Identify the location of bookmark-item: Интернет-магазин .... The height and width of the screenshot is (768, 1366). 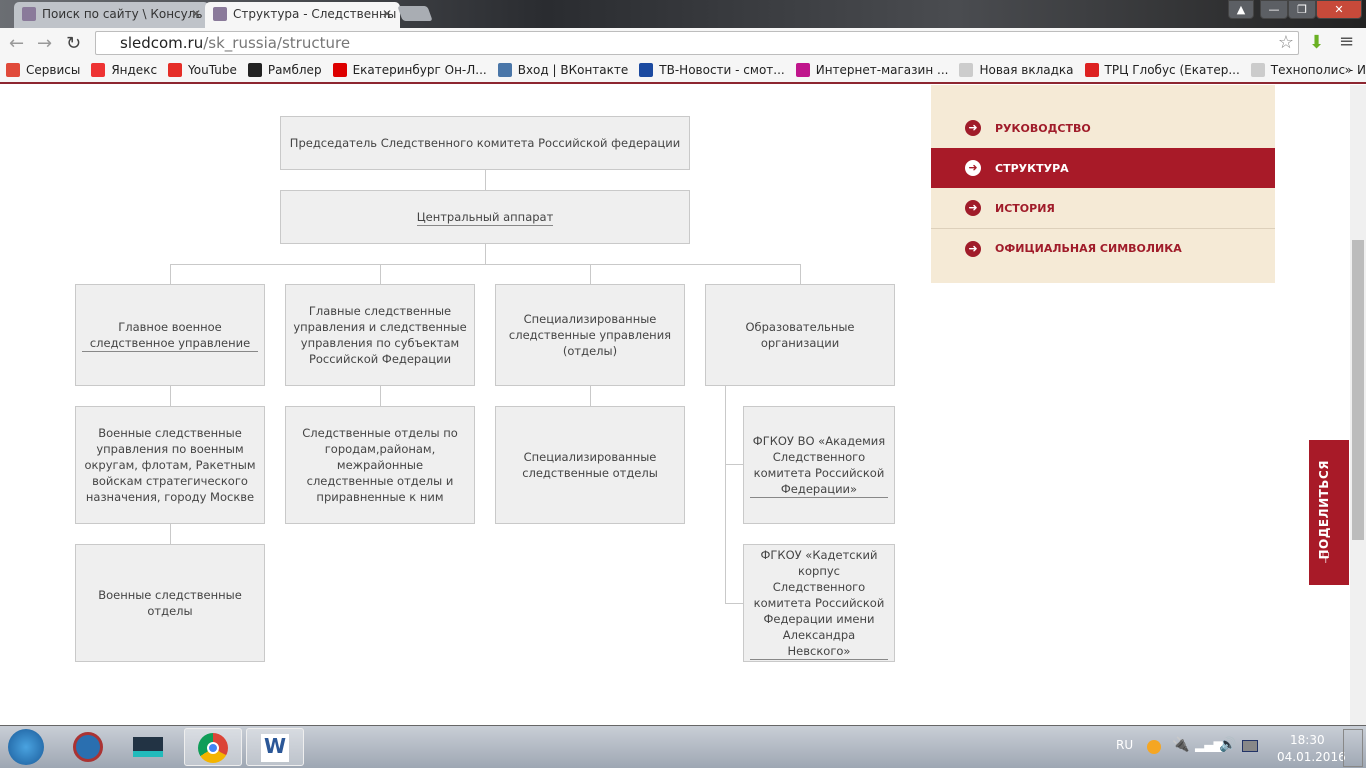
(872, 70).